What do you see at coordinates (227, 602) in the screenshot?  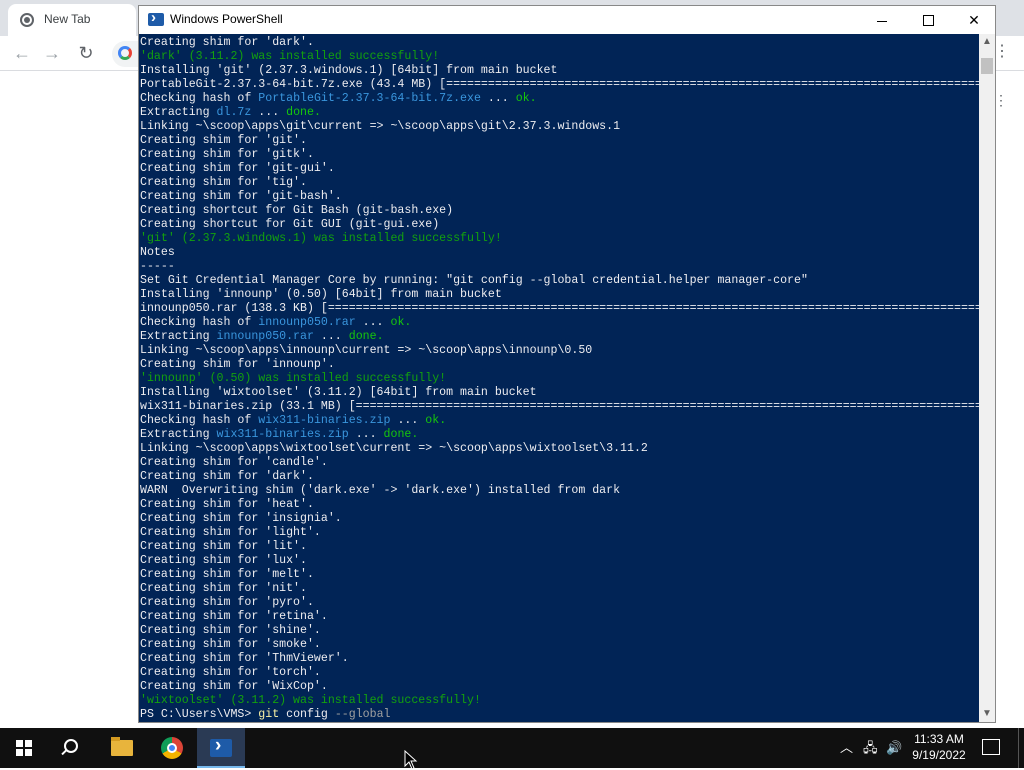 I see `console-segment: Creating shim for 'pyro'.` at bounding box center [227, 602].